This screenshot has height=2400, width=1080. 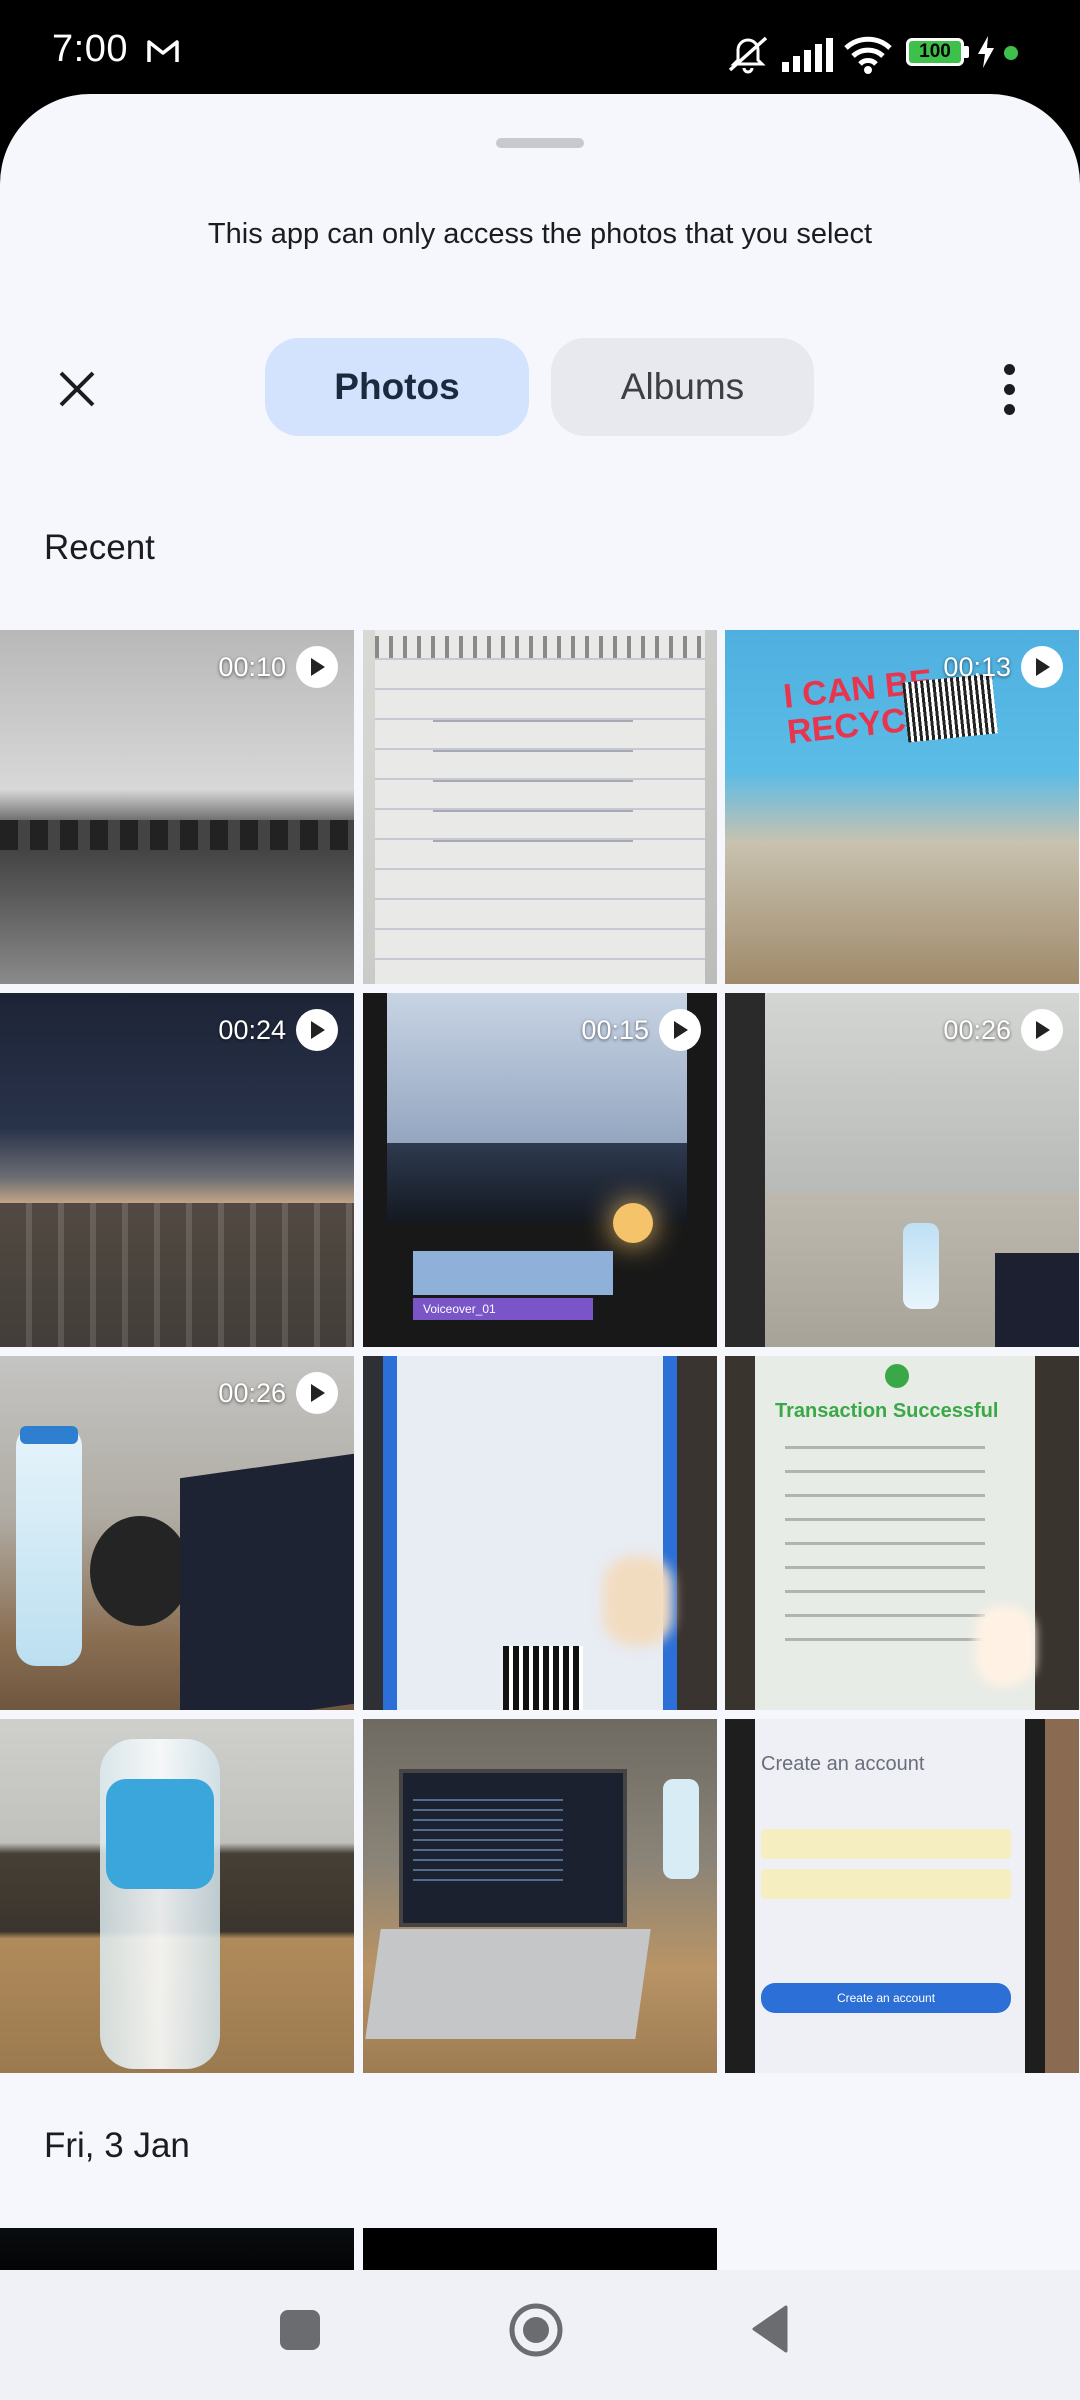 I want to click on battery-level: 100, so click(x=935, y=51).